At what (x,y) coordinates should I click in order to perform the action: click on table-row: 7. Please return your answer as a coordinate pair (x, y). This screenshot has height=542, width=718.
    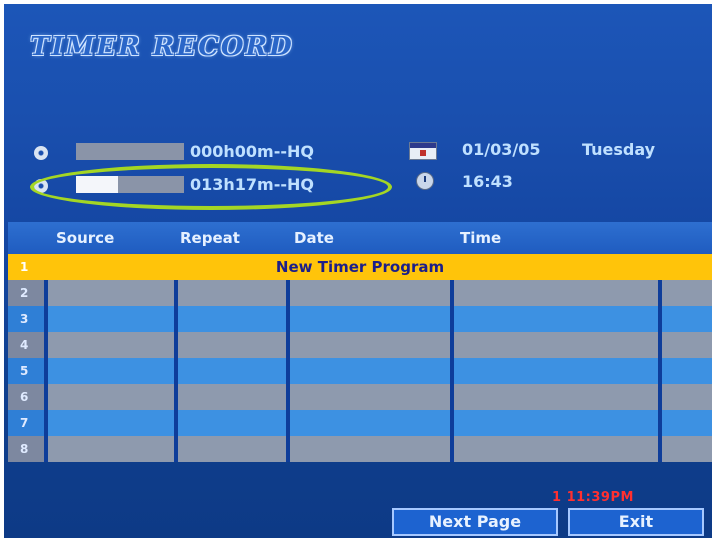
    Looking at the image, I should click on (360, 423).